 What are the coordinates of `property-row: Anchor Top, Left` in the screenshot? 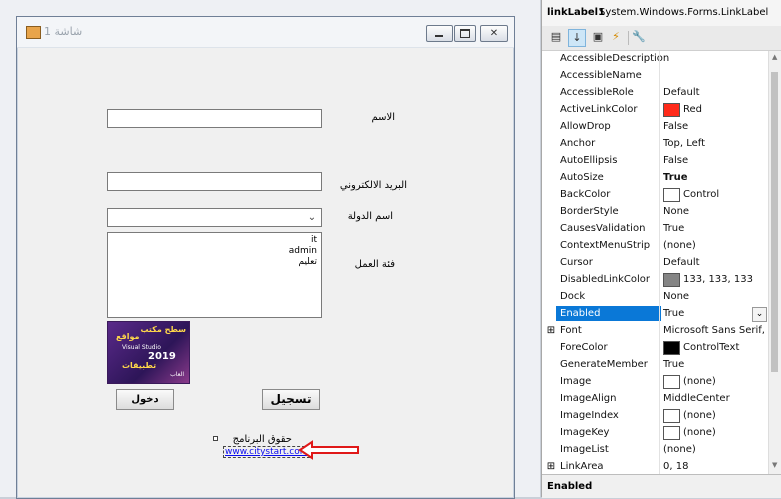 It's located at (655, 144).